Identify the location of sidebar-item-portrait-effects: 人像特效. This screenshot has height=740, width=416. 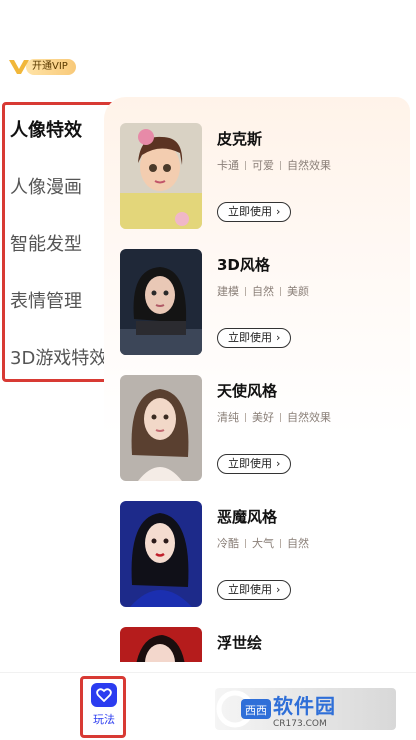
(58, 128).